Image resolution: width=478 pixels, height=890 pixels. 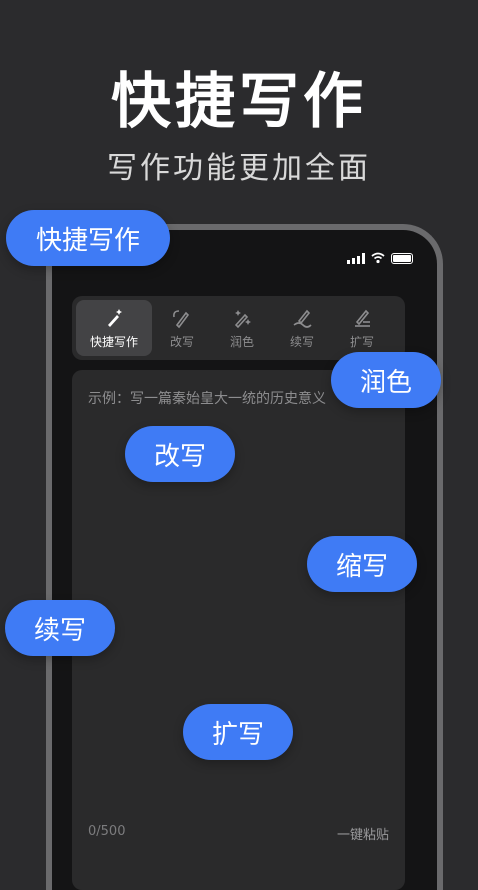 What do you see at coordinates (402, 258) in the screenshot?
I see `battery-icon` at bounding box center [402, 258].